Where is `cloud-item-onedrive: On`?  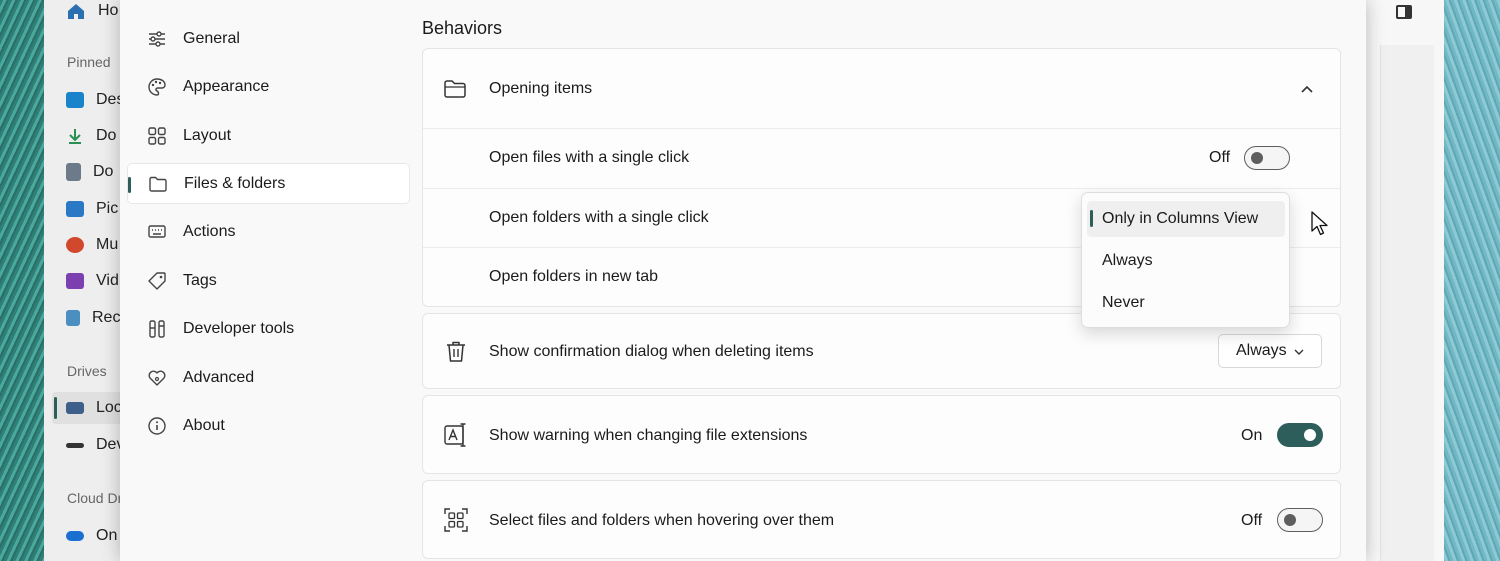
cloud-item-onedrive: On is located at coordinates (91, 536).